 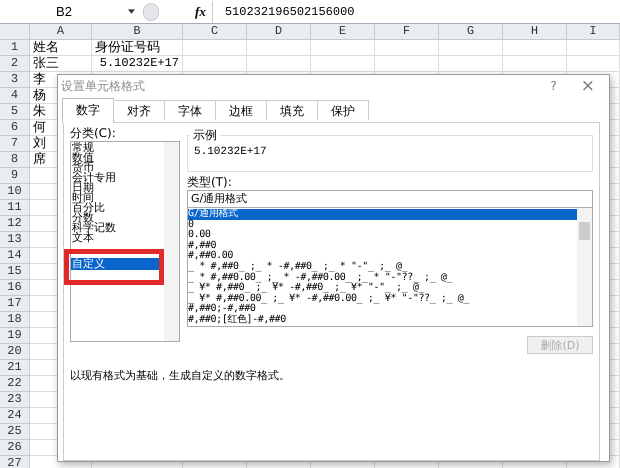 What do you see at coordinates (15, 224) in the screenshot?
I see `row-header: 12` at bounding box center [15, 224].